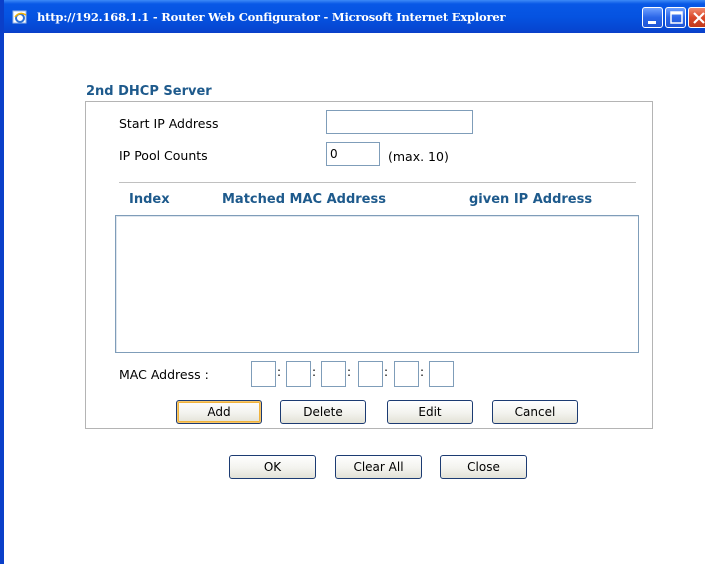 The height and width of the screenshot is (564, 705). I want to click on clear-all-button: Clear All, so click(378, 467).